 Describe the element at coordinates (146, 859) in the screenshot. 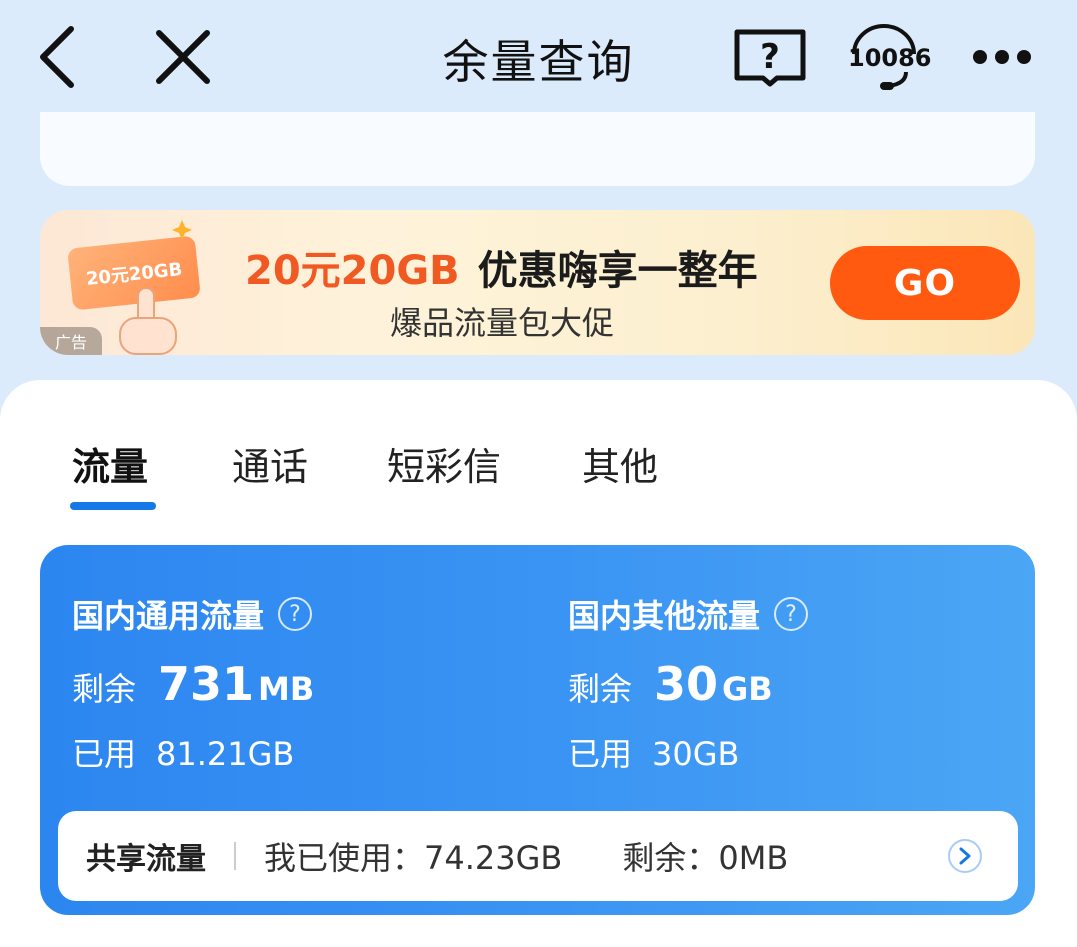

I see `shared-data-title: 共享流量` at that location.